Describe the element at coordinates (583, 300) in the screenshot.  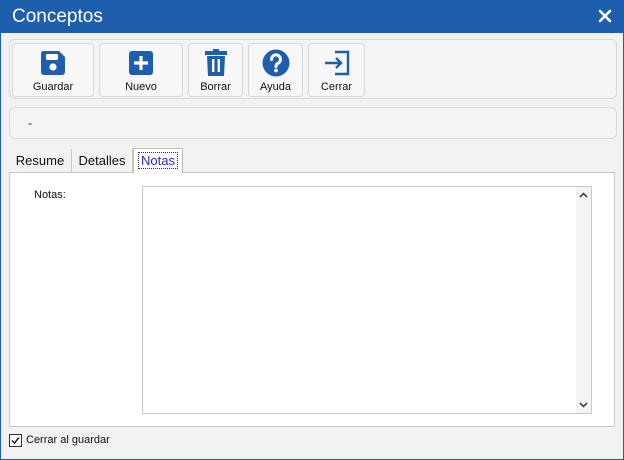
I see `notes-scrollbar` at that location.